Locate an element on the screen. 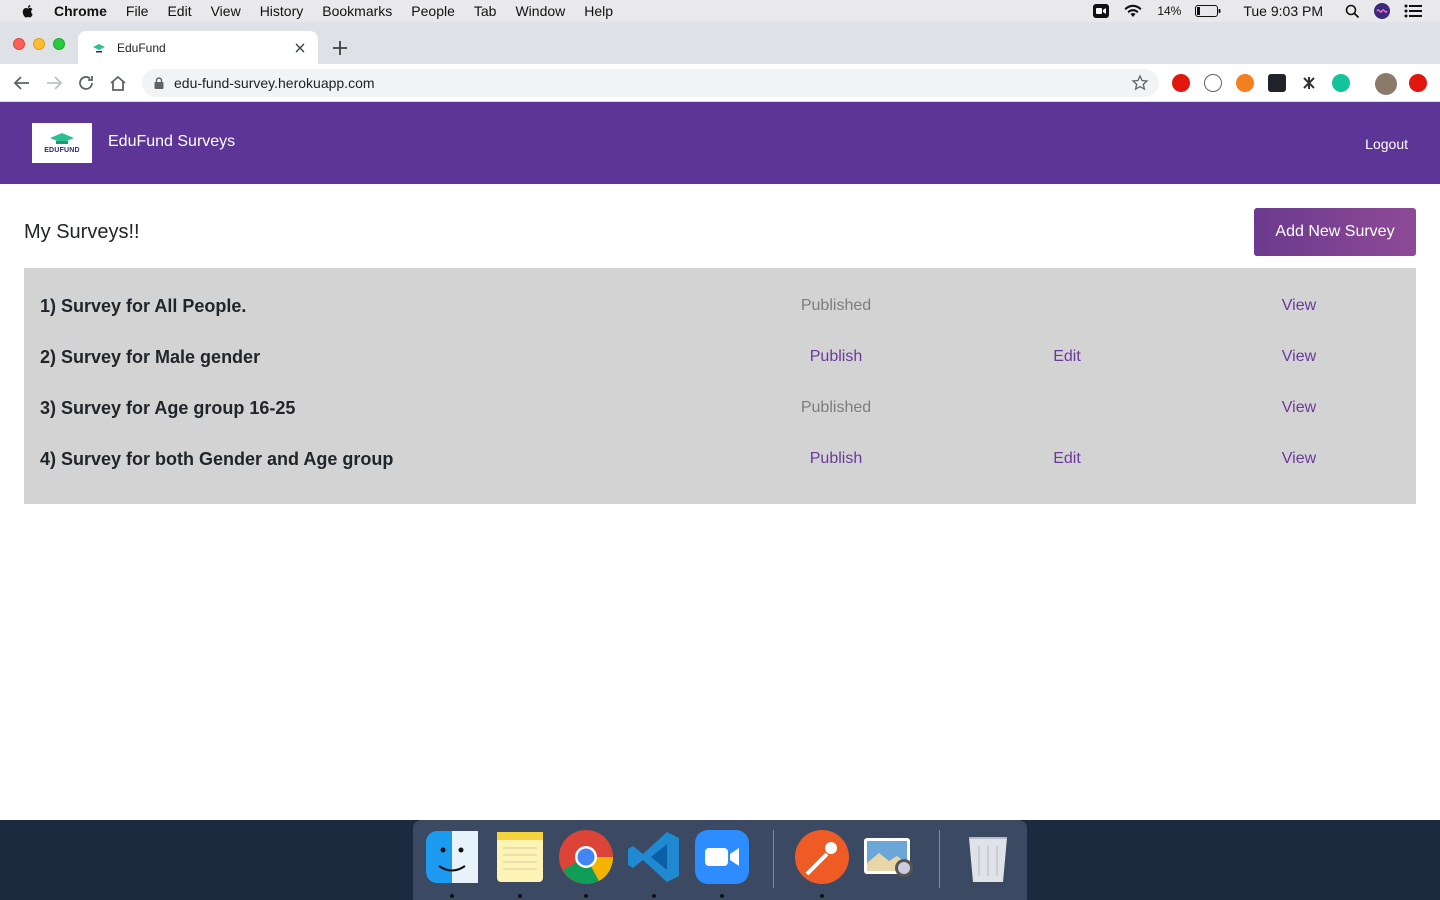 This screenshot has width=1440, height=900. survey-name: 3) Survey for Age group 16-25 is located at coordinates (168, 408).